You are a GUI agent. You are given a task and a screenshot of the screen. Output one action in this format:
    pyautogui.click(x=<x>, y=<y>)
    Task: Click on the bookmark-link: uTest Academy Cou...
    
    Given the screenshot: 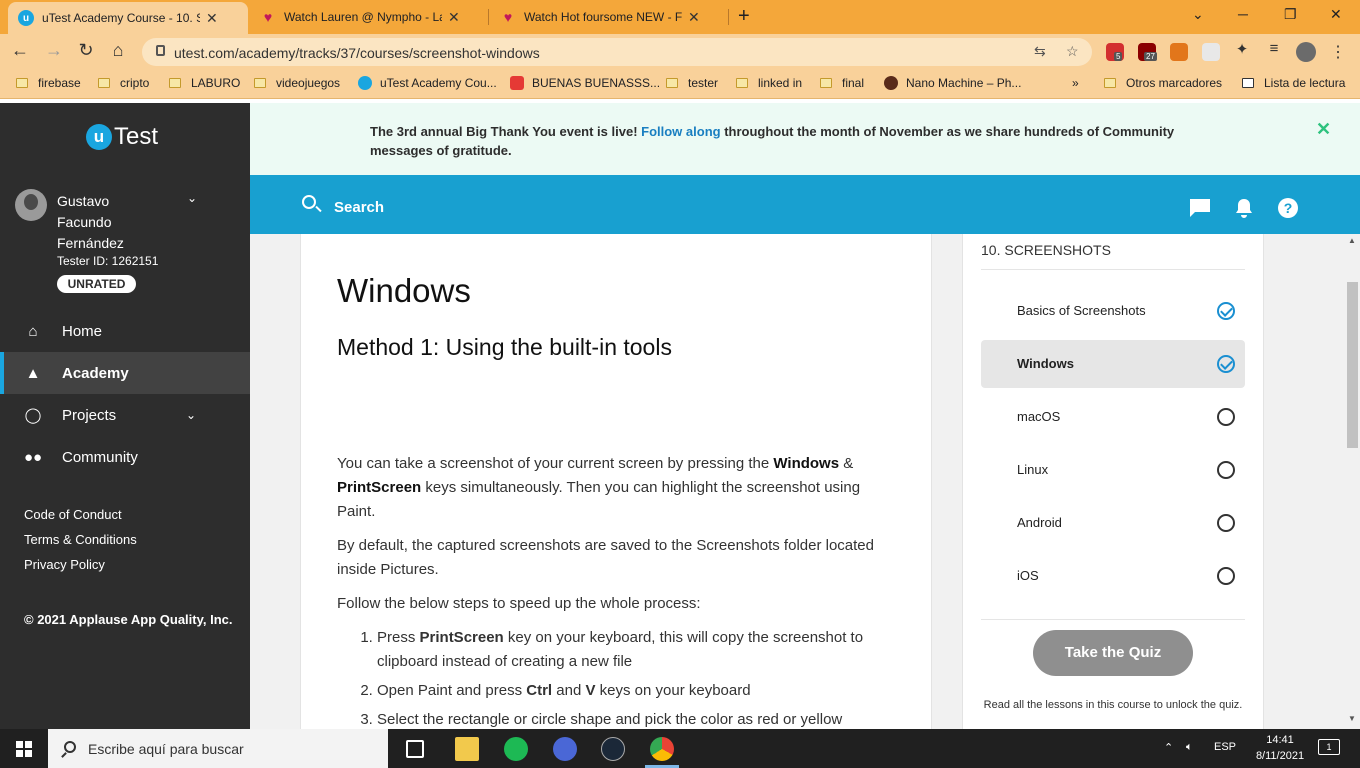 What is the action you would take?
    pyautogui.click(x=427, y=83)
    